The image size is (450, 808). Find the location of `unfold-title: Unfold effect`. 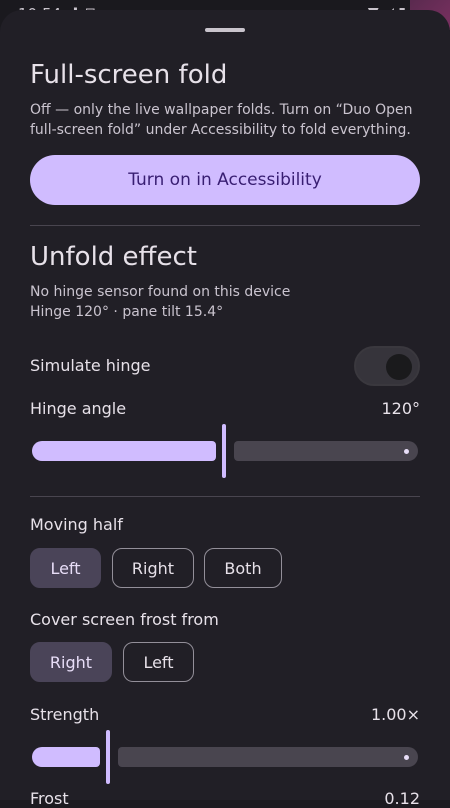

unfold-title: Unfold effect is located at coordinates (113, 257).